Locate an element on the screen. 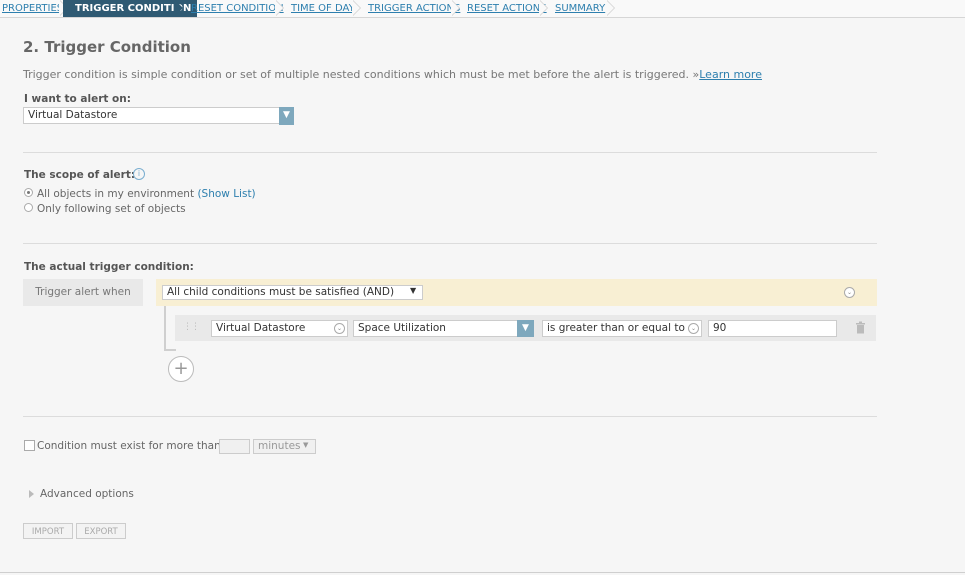 The height and width of the screenshot is (575, 965). step-summary: SUMMARY is located at coordinates (580, 8).